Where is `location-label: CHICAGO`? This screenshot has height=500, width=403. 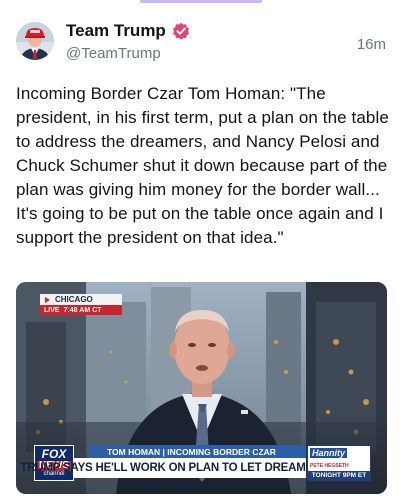 location-label: CHICAGO is located at coordinates (74, 299).